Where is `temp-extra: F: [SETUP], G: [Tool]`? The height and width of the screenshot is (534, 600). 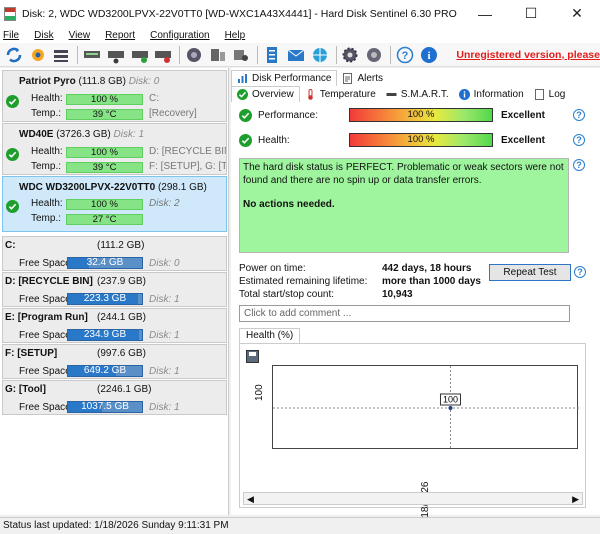 temp-extra: F: [SETUP], G: [Tool] is located at coordinates (187, 166).